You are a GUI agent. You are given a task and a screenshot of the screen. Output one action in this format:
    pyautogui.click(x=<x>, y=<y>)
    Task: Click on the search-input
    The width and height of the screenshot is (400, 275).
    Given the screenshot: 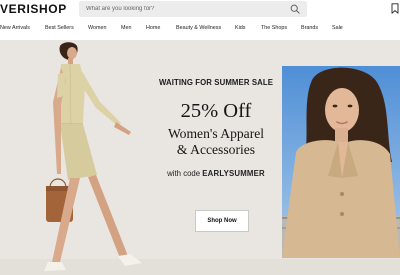 What is the action you would take?
    pyautogui.click(x=179, y=9)
    